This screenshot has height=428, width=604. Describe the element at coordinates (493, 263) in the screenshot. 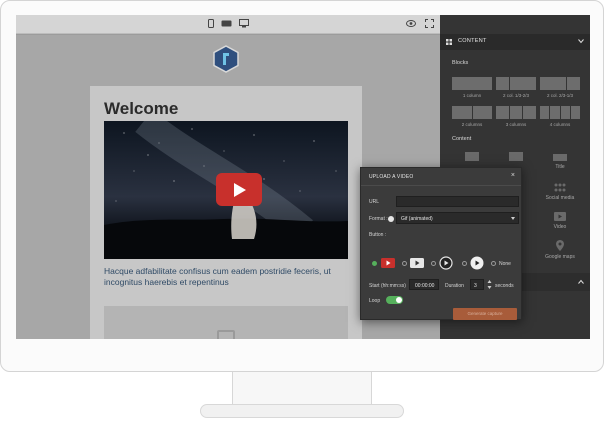

I see `button-style-radio-none` at that location.